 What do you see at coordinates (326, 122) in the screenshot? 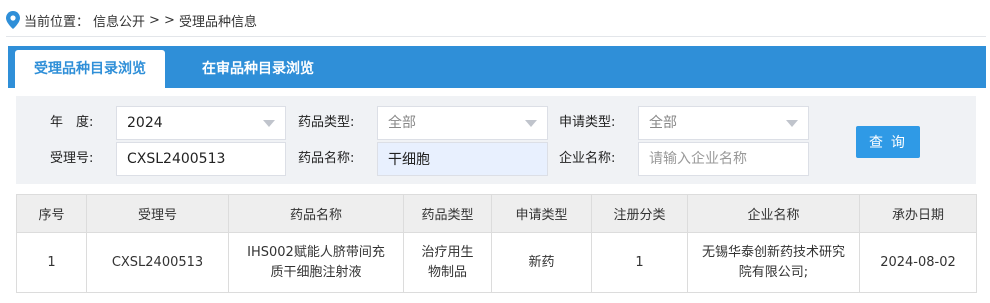
I see `drug-type-label: 药品类型:` at bounding box center [326, 122].